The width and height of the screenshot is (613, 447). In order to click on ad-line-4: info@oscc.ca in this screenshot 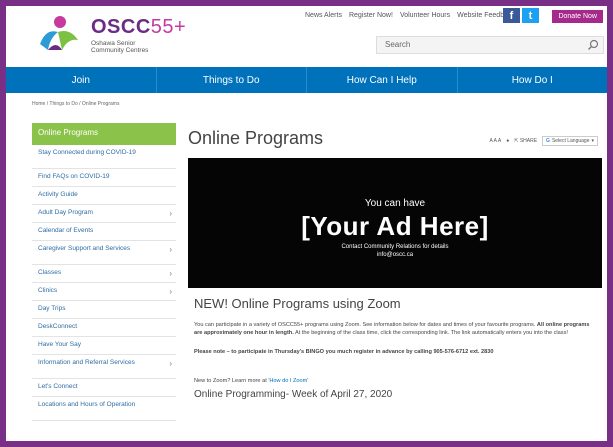, I will do `click(395, 255)`.